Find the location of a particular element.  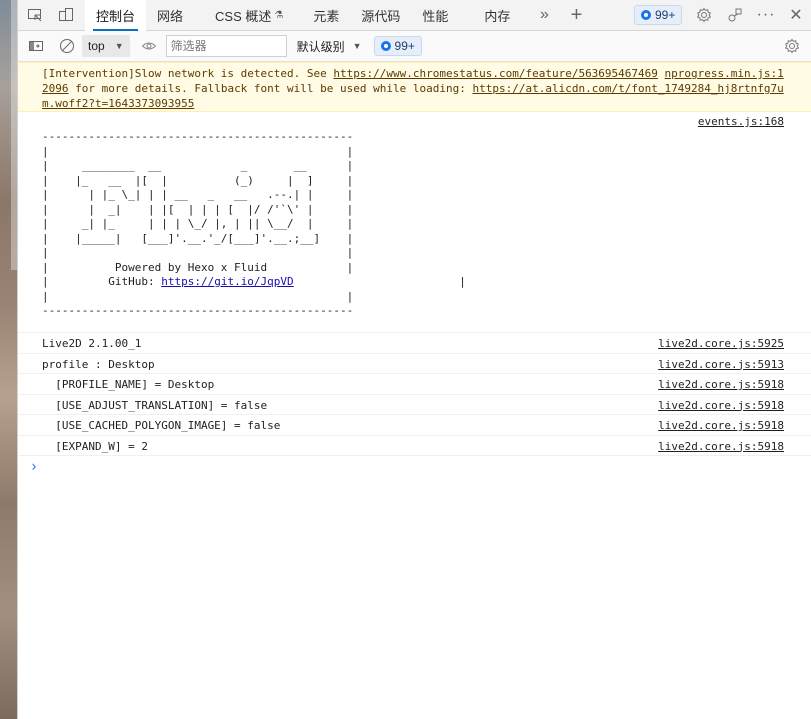

tab-label: 源代码 is located at coordinates (381, 16).